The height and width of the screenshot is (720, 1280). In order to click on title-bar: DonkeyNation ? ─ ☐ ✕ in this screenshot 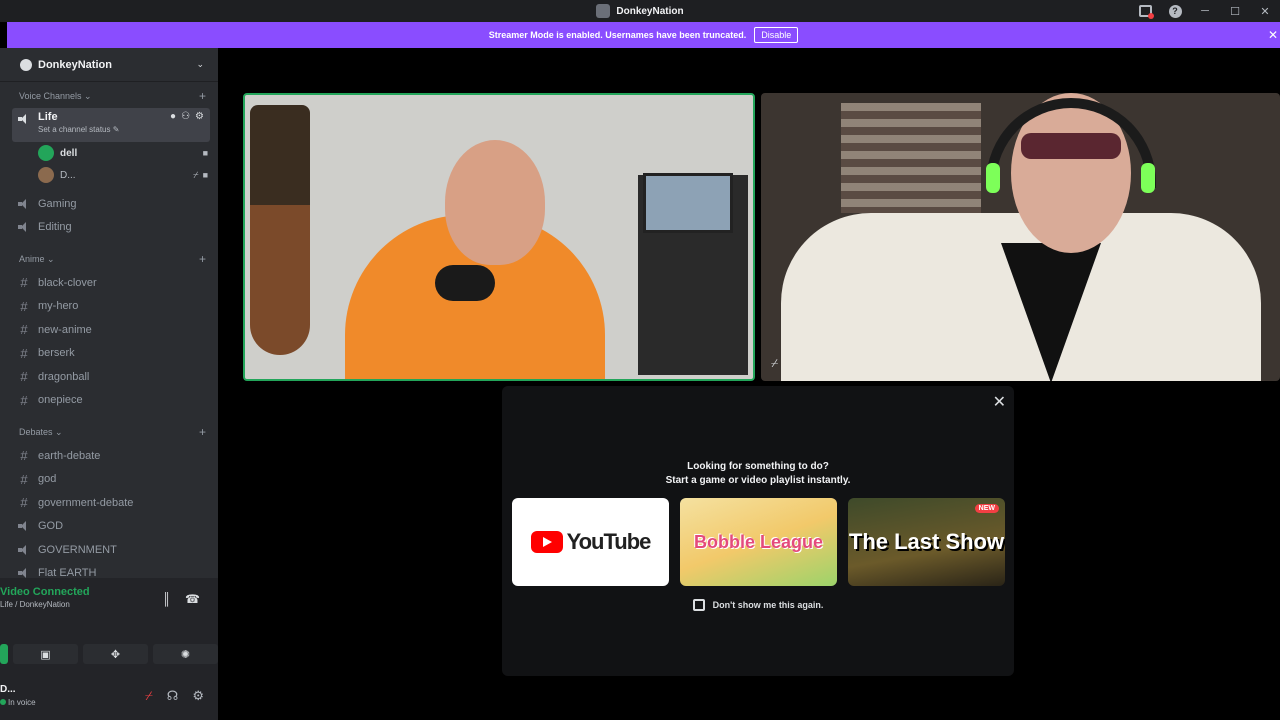, I will do `click(640, 11)`.